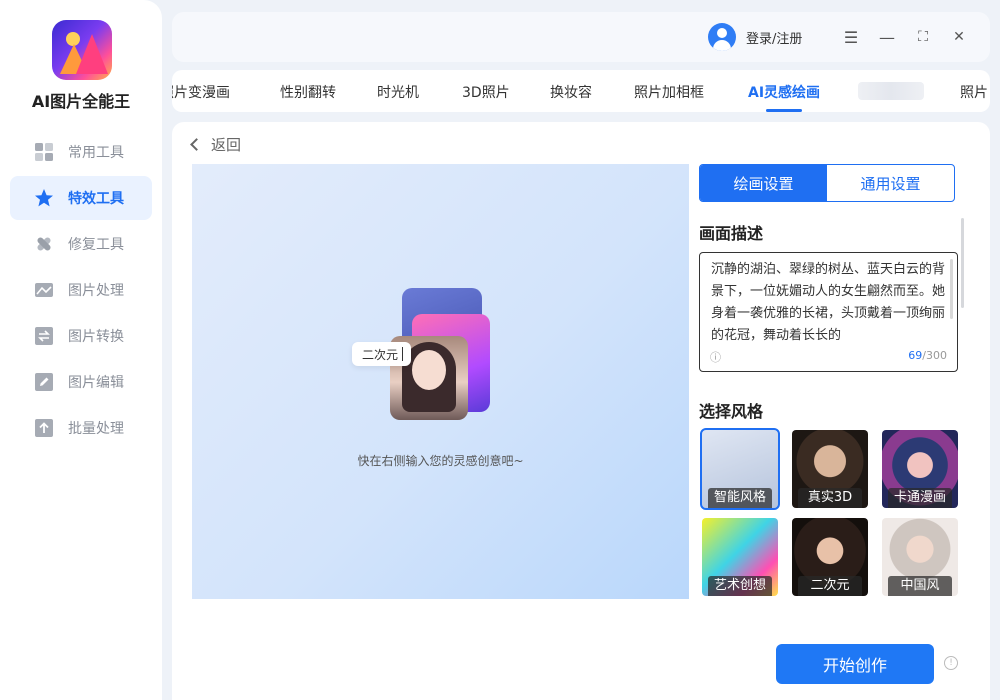  Describe the element at coordinates (784, 110) in the screenshot. I see `active-tab-indicator` at that location.